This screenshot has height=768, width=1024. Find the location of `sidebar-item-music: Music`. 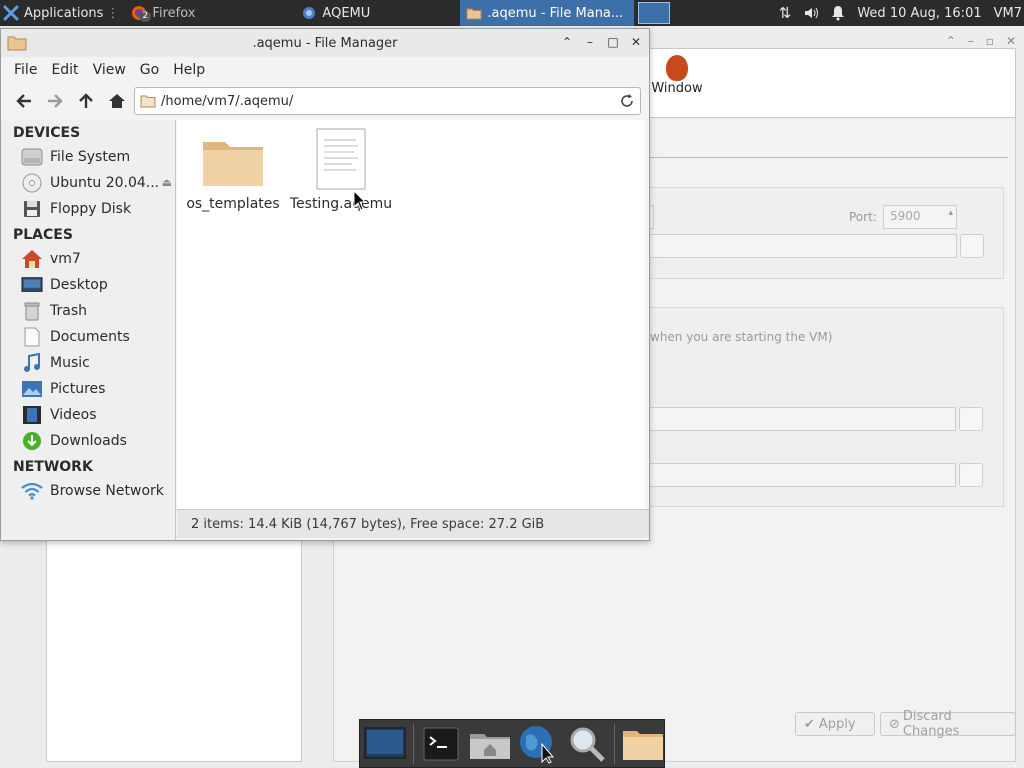

sidebar-item-music: Music is located at coordinates (88, 363).